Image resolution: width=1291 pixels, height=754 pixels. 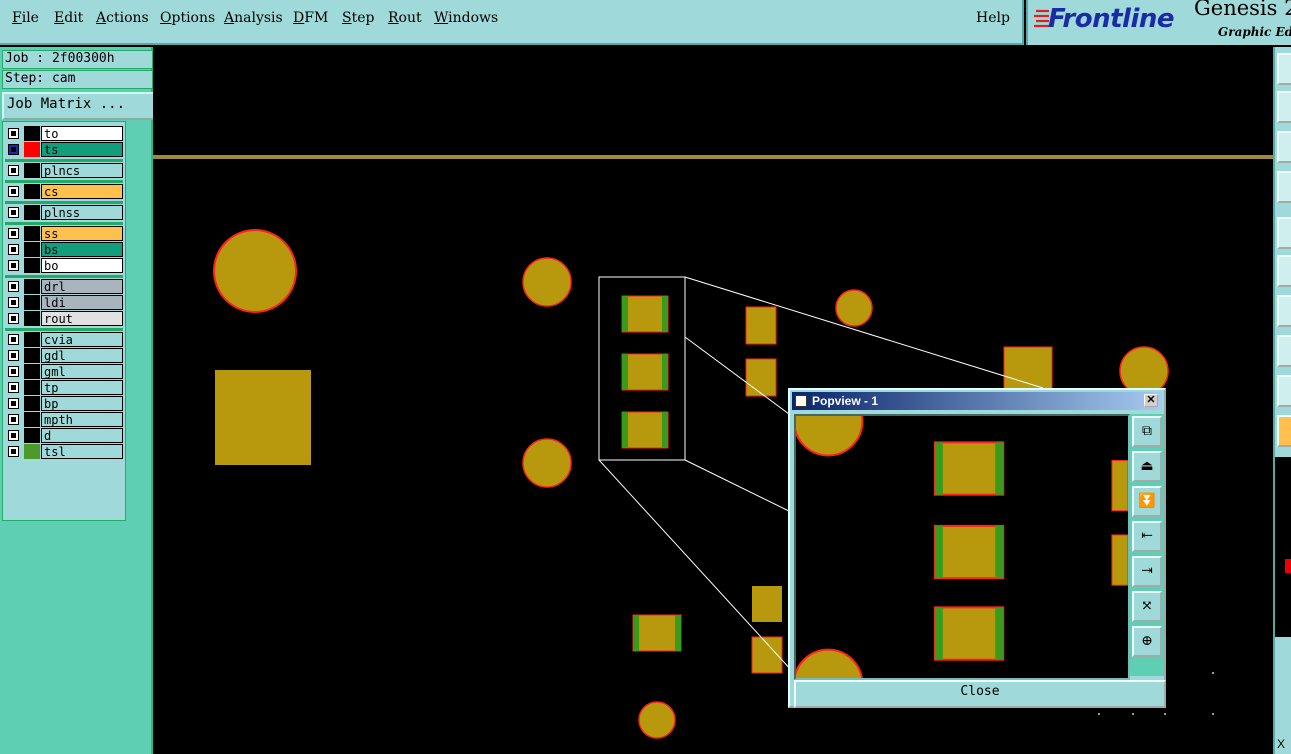 What do you see at coordinates (122, 18) in the screenshot?
I see `menu-actions: Actions` at bounding box center [122, 18].